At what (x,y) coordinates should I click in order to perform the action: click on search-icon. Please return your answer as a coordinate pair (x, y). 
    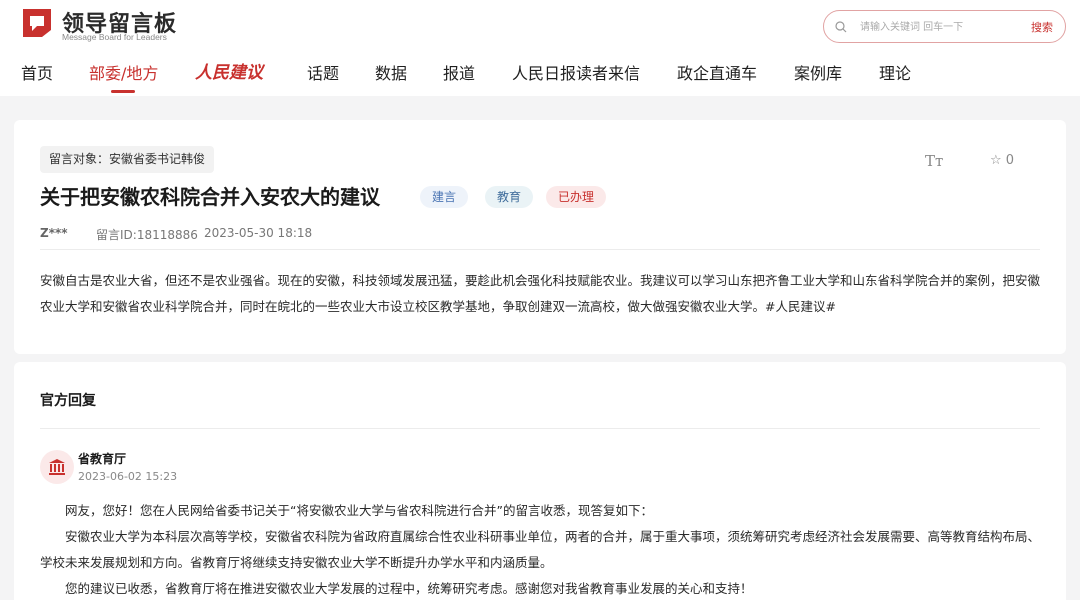
    Looking at the image, I should click on (841, 27).